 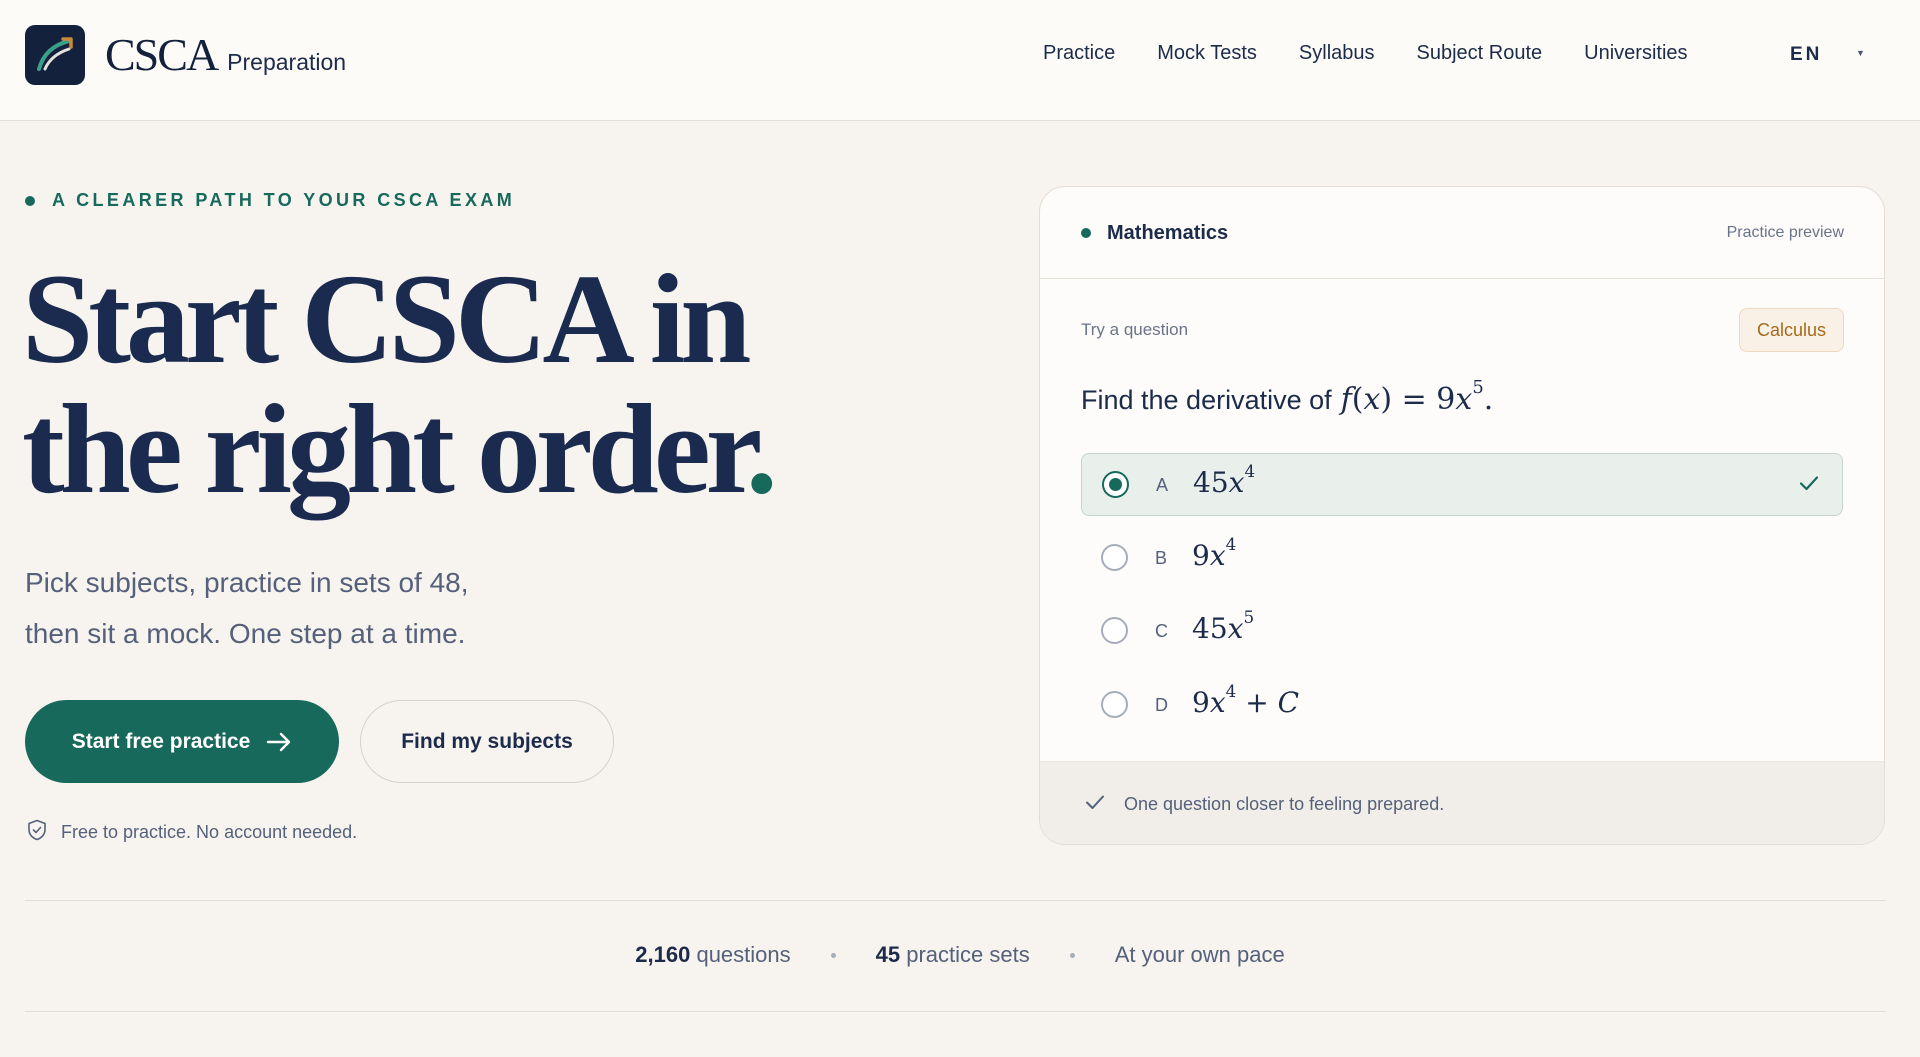 I want to click on topic-badge: Calculus, so click(x=1791, y=330).